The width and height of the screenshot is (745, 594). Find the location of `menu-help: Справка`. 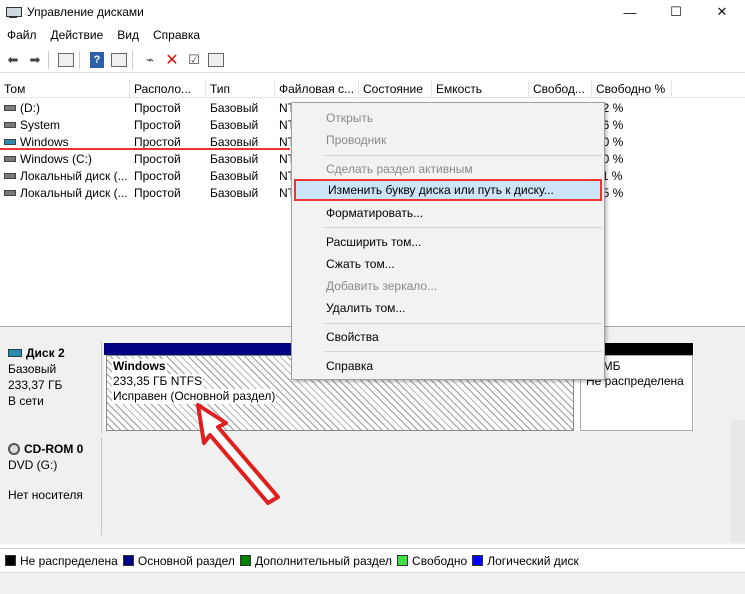

menu-help: Справка is located at coordinates (176, 35).